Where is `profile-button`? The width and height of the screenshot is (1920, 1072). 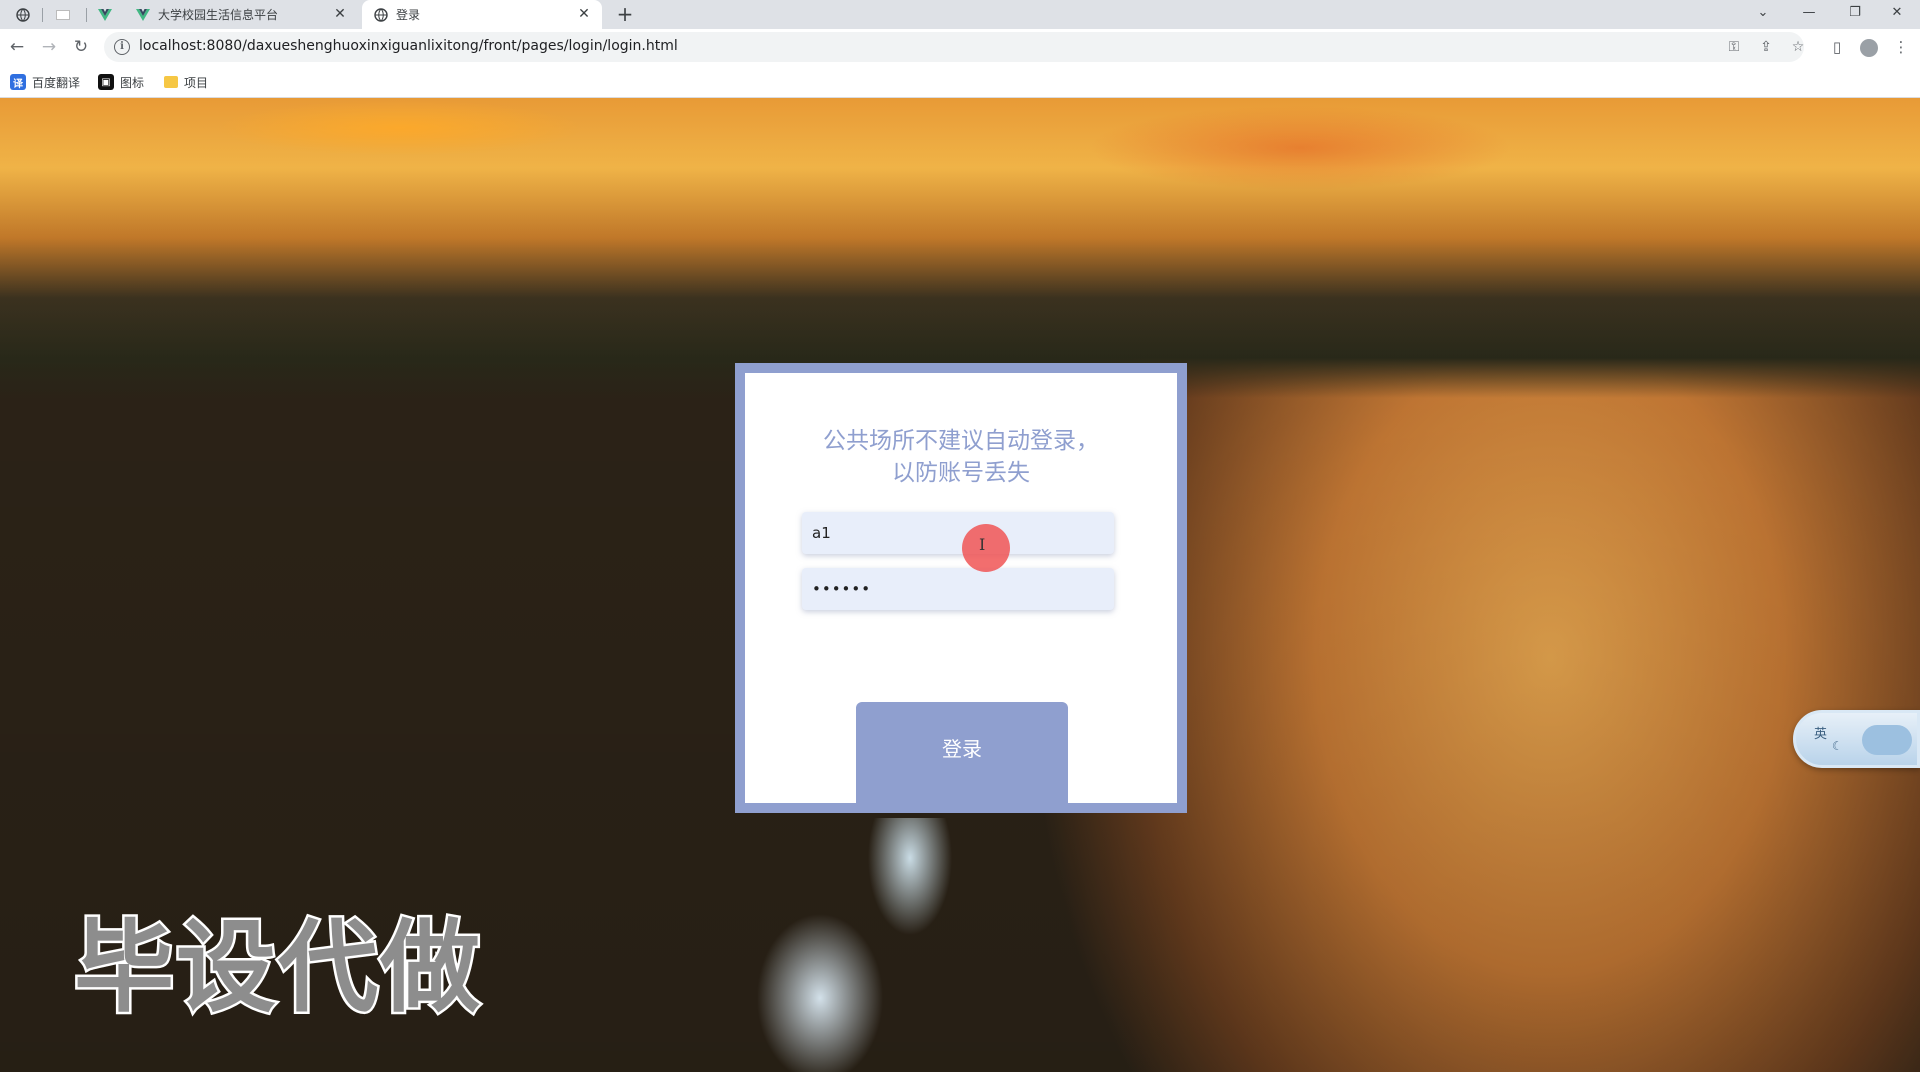
profile-button is located at coordinates (1869, 47).